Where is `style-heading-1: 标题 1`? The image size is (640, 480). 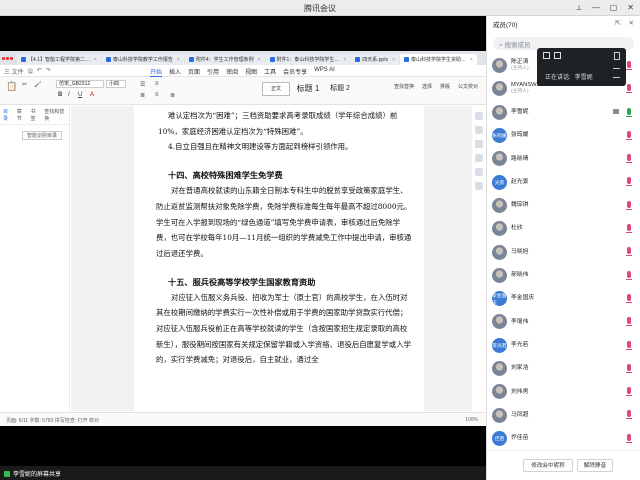
style-heading-1: 标题 1 is located at coordinates (308, 89).